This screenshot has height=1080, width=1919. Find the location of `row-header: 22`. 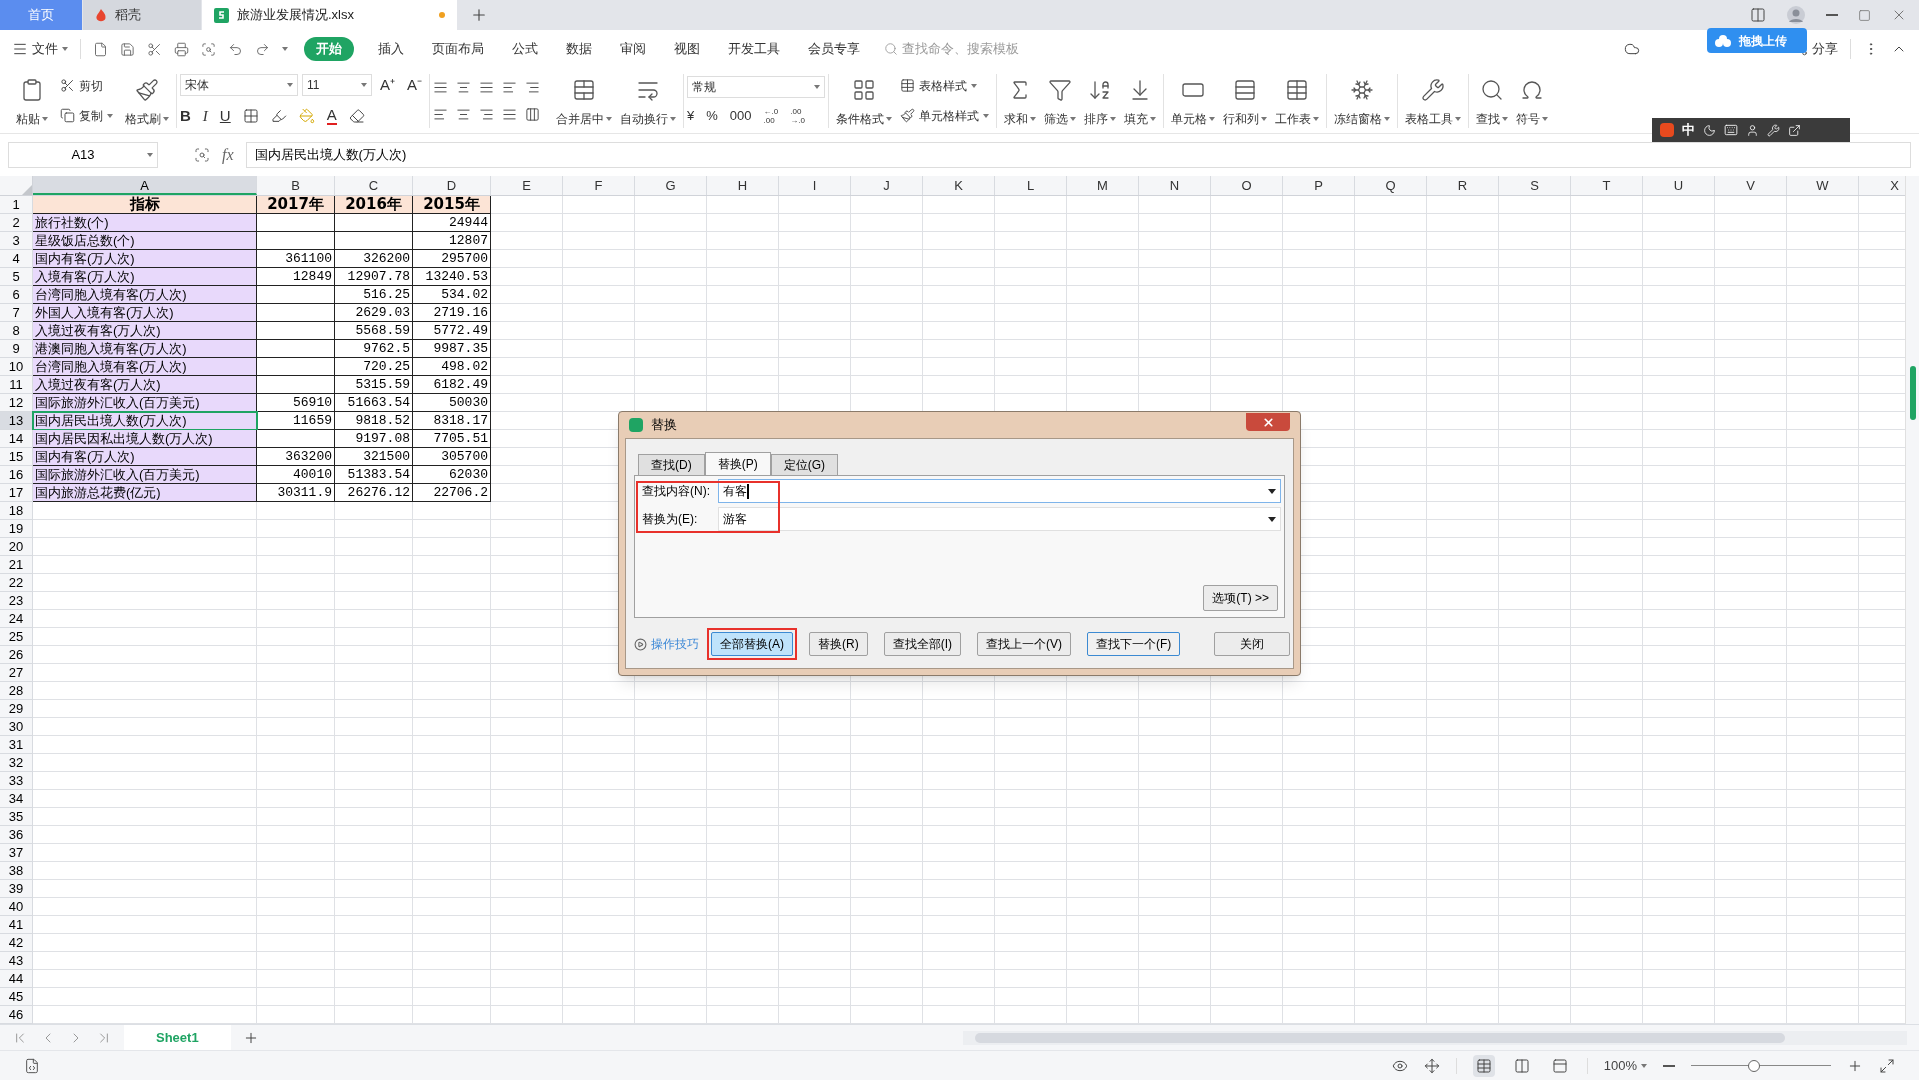

row-header: 22 is located at coordinates (16, 583).